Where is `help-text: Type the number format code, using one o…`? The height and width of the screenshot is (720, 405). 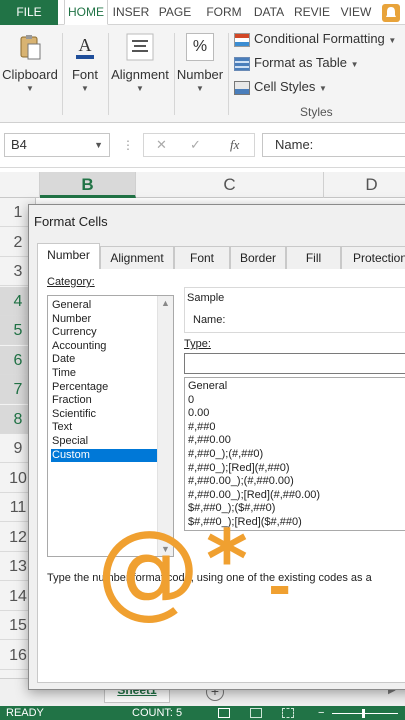
help-text: Type the number format code, using one o… is located at coordinates (209, 578).